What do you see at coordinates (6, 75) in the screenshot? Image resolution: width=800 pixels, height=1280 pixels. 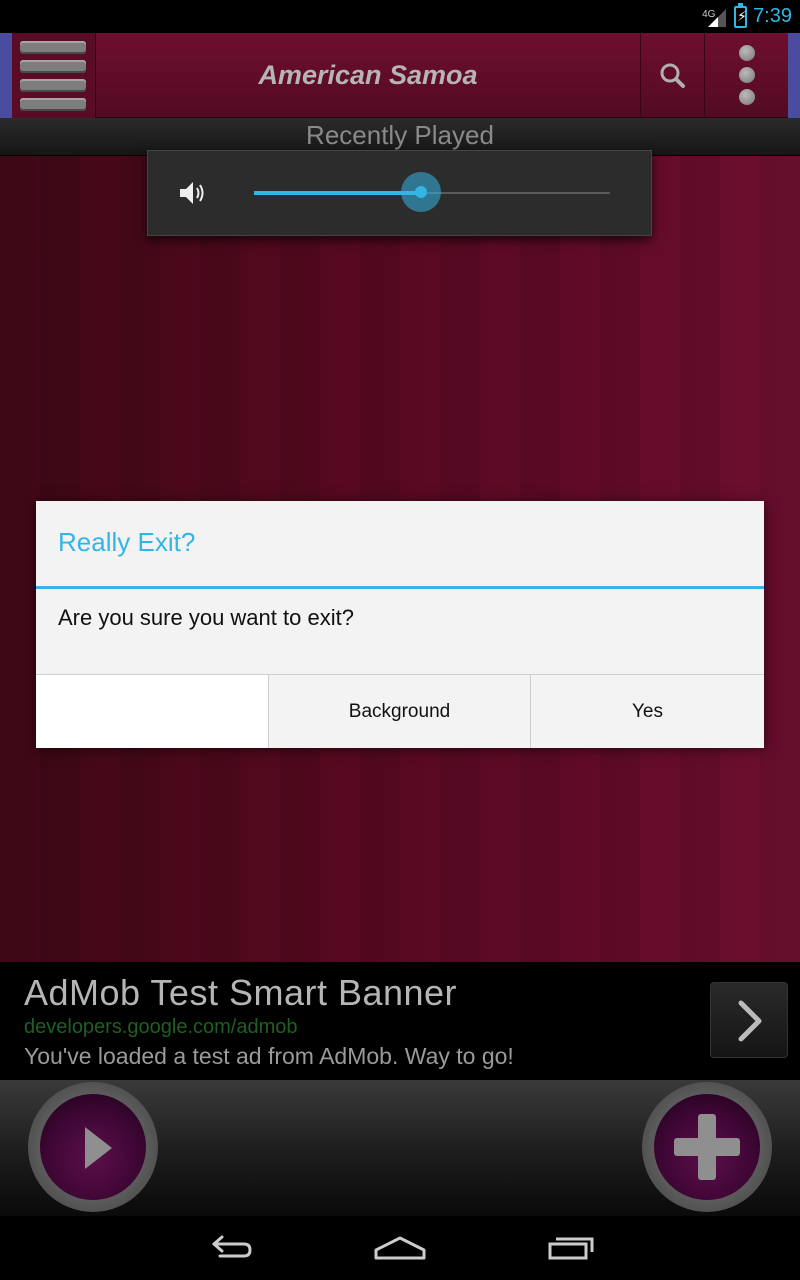 I see `app-bar-left-edge` at bounding box center [6, 75].